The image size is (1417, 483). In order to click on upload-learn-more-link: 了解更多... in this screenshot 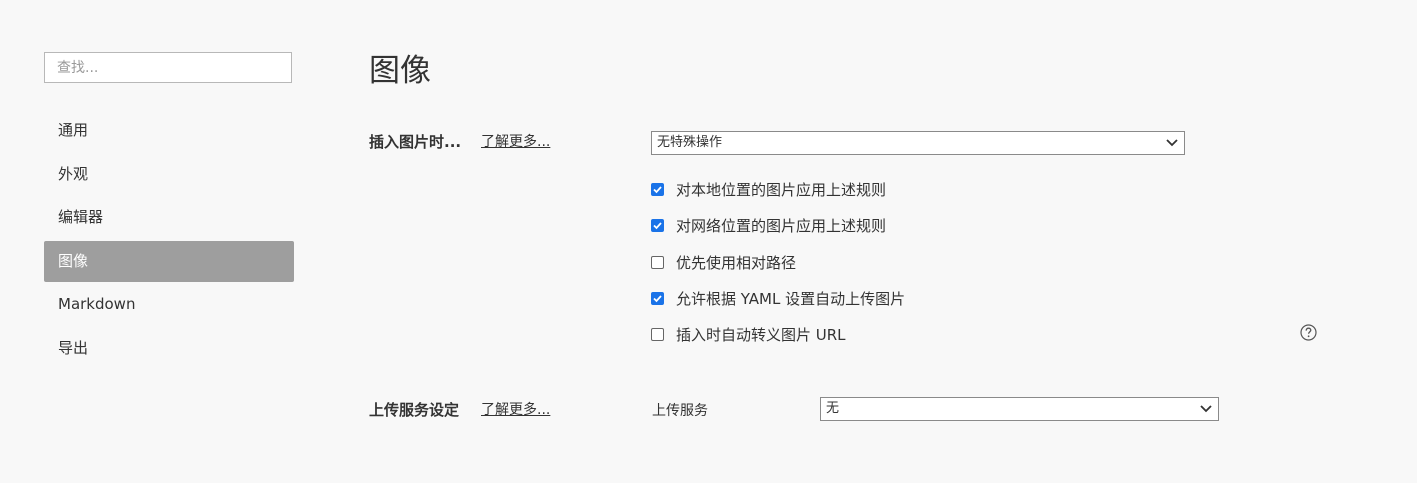, I will do `click(515, 409)`.